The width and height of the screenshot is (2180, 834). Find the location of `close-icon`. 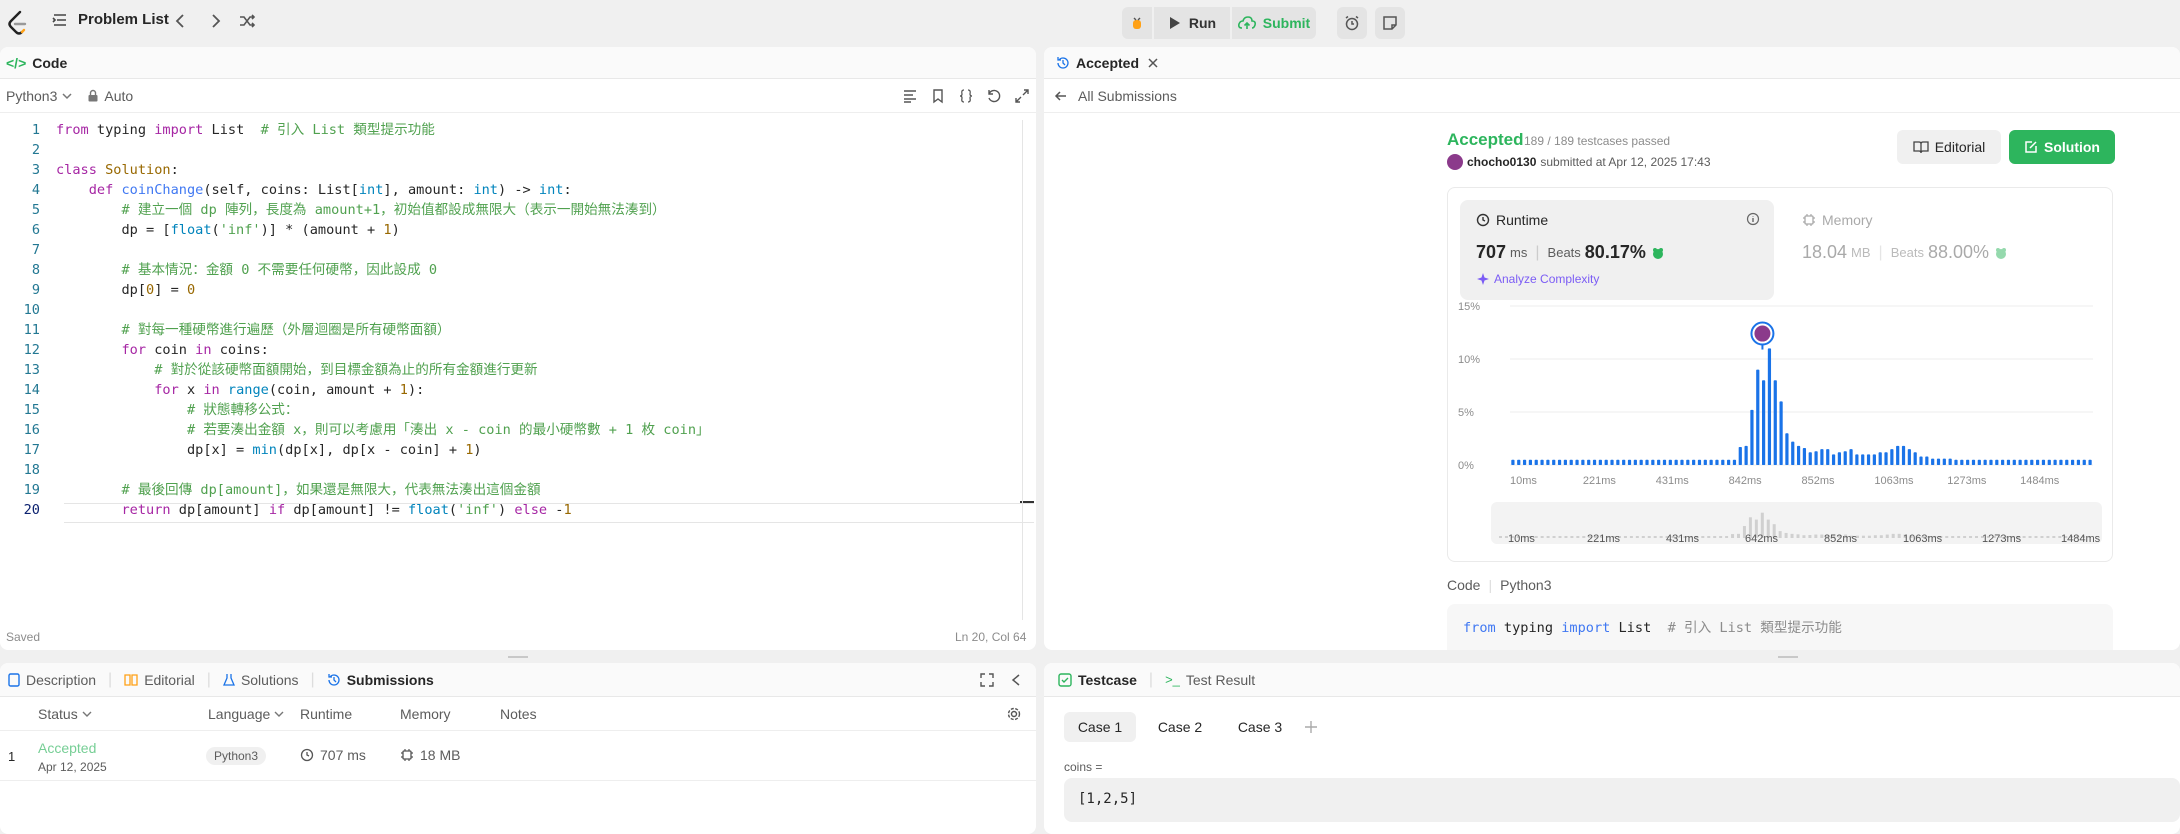

close-icon is located at coordinates (1153, 63).